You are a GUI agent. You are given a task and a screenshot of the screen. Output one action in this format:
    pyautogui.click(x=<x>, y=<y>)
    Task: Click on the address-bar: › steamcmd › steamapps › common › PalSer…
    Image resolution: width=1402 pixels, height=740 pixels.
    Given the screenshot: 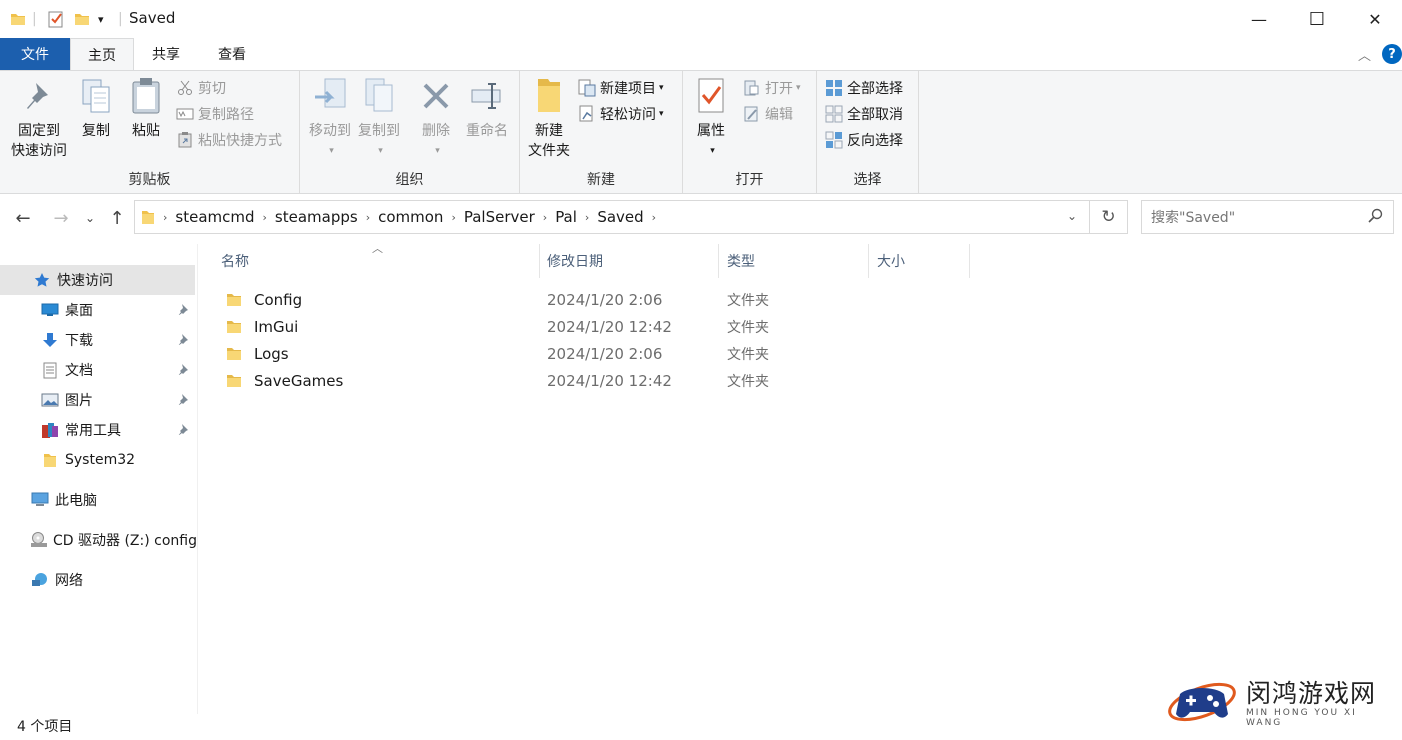 What is the action you would take?
    pyautogui.click(x=612, y=217)
    